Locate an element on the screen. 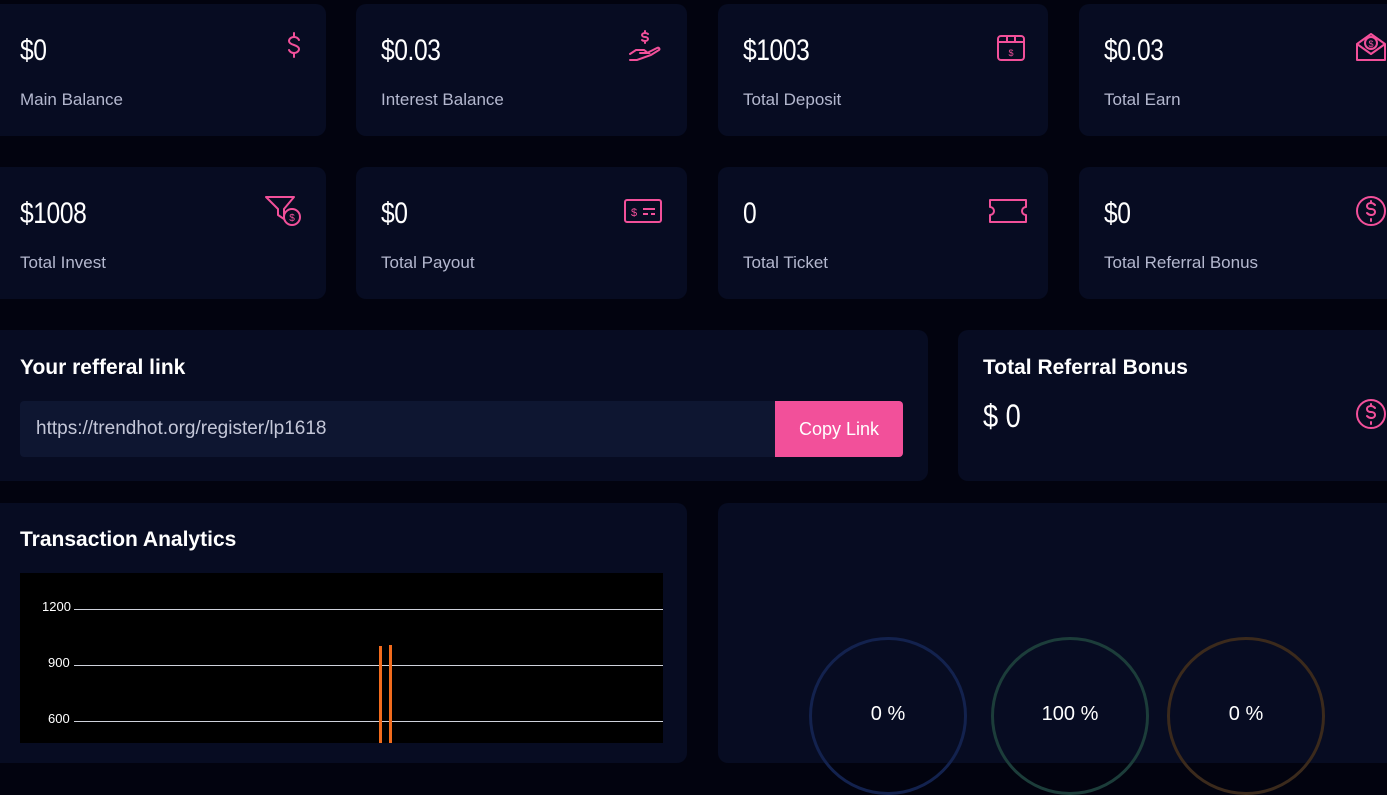  stat-label: Total Deposit is located at coordinates (792, 99).